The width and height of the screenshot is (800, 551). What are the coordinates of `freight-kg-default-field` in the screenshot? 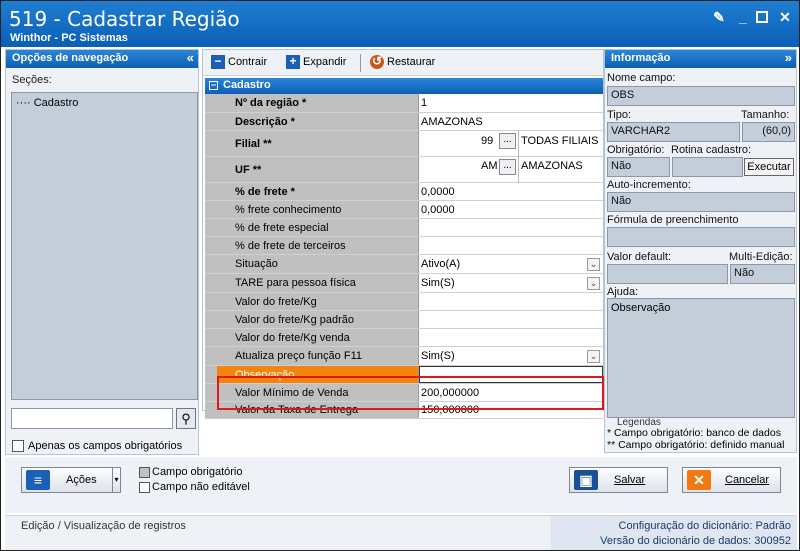 It's located at (511, 319).